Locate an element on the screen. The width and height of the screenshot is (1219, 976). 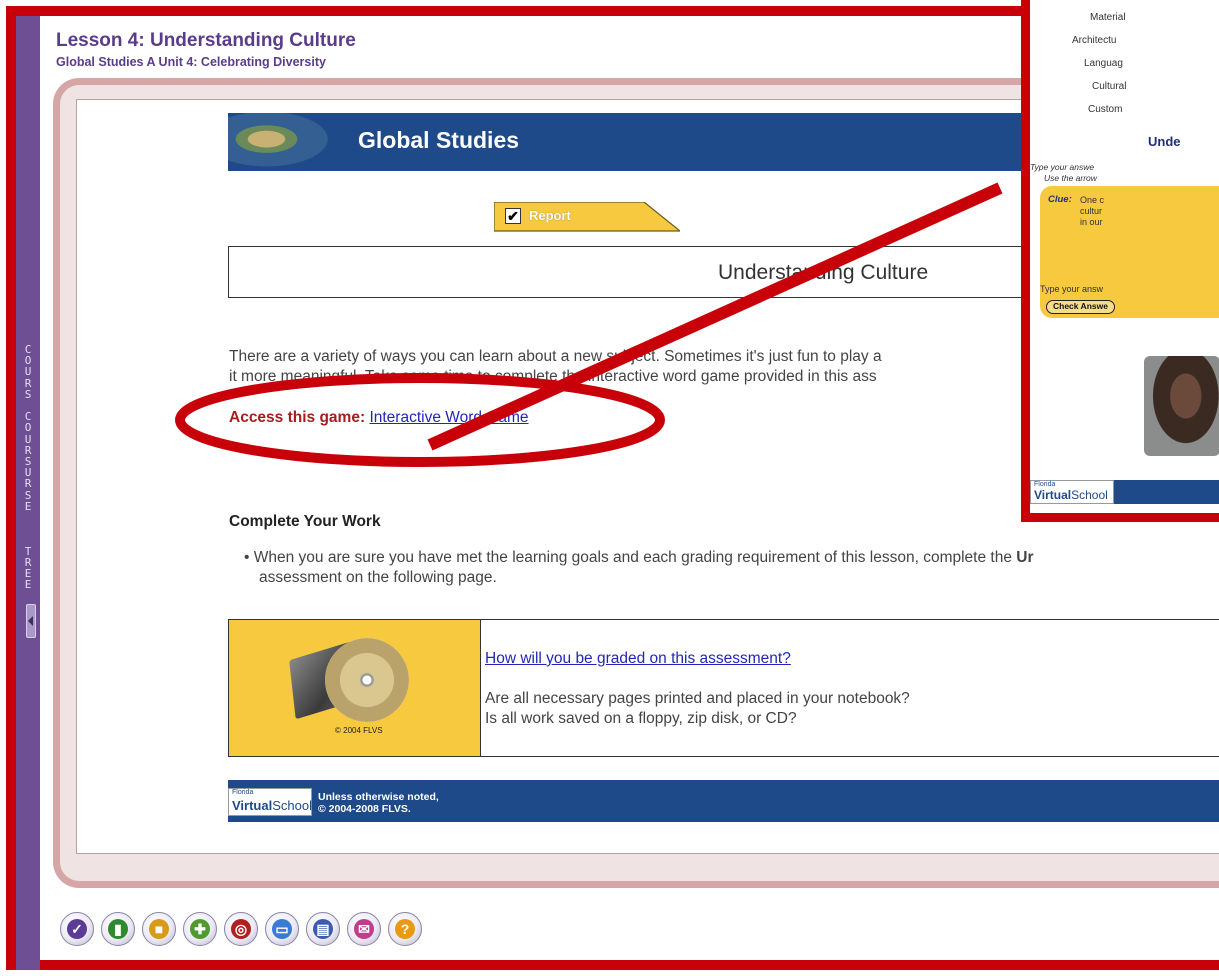
chat-icon: ▭ is located at coordinates (282, 929).